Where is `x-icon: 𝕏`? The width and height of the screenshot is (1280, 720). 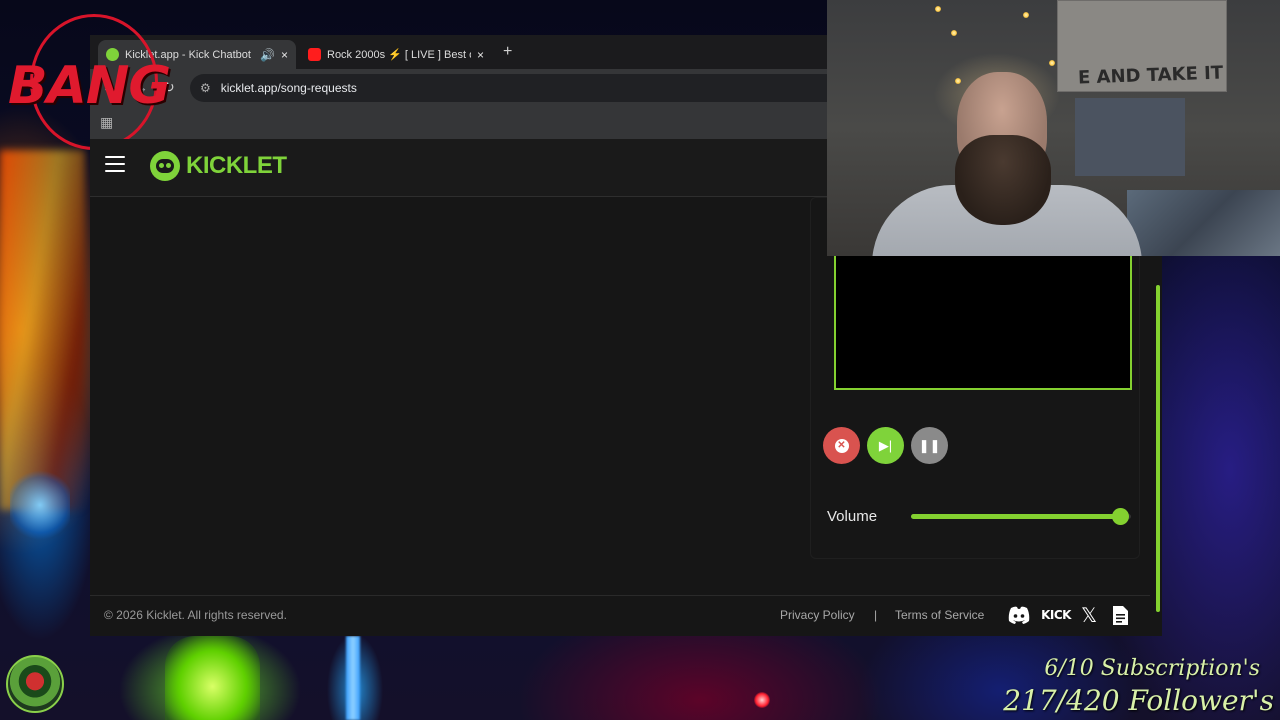
x-icon: 𝕏 is located at coordinates (1089, 615).